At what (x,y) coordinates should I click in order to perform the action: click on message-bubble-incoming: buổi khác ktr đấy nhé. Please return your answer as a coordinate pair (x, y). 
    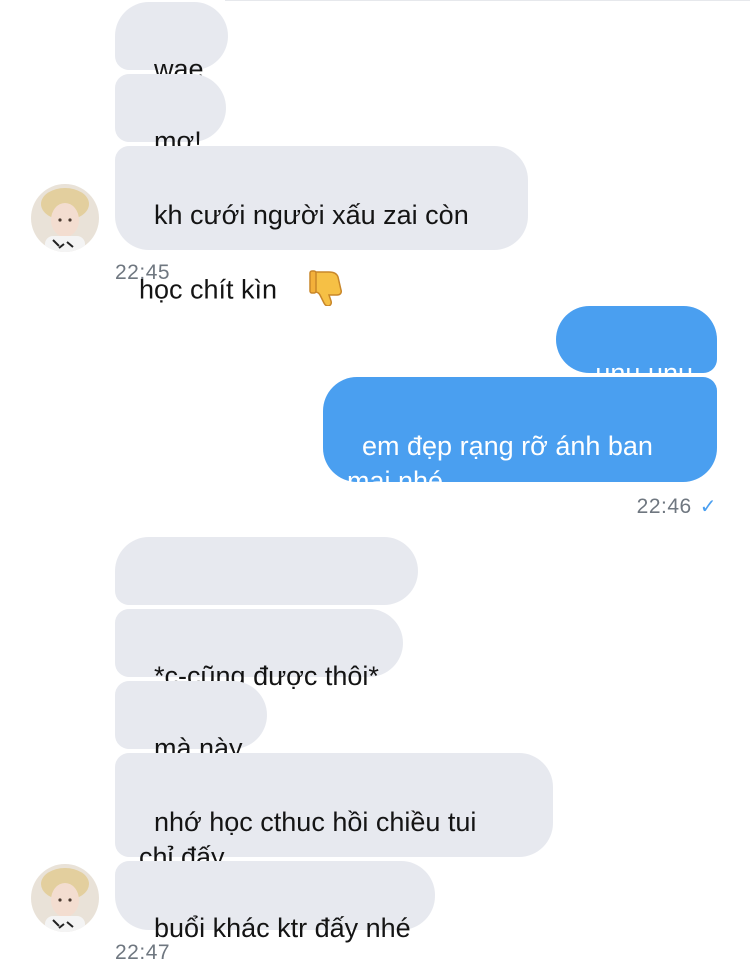
    Looking at the image, I should click on (275, 902).